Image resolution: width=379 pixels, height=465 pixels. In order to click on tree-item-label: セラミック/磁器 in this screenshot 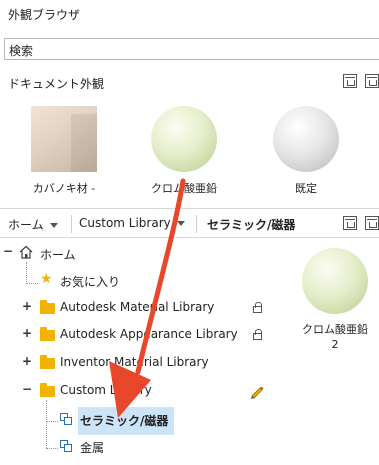, I will do `click(124, 421)`.